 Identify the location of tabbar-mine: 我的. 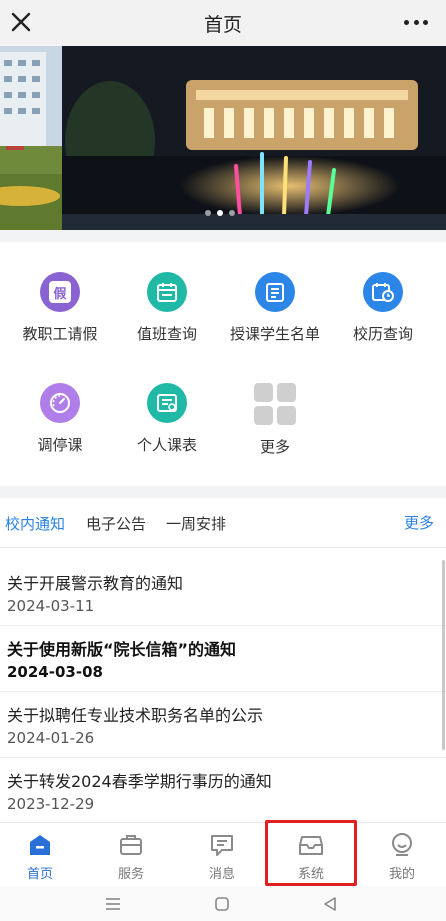
(402, 857).